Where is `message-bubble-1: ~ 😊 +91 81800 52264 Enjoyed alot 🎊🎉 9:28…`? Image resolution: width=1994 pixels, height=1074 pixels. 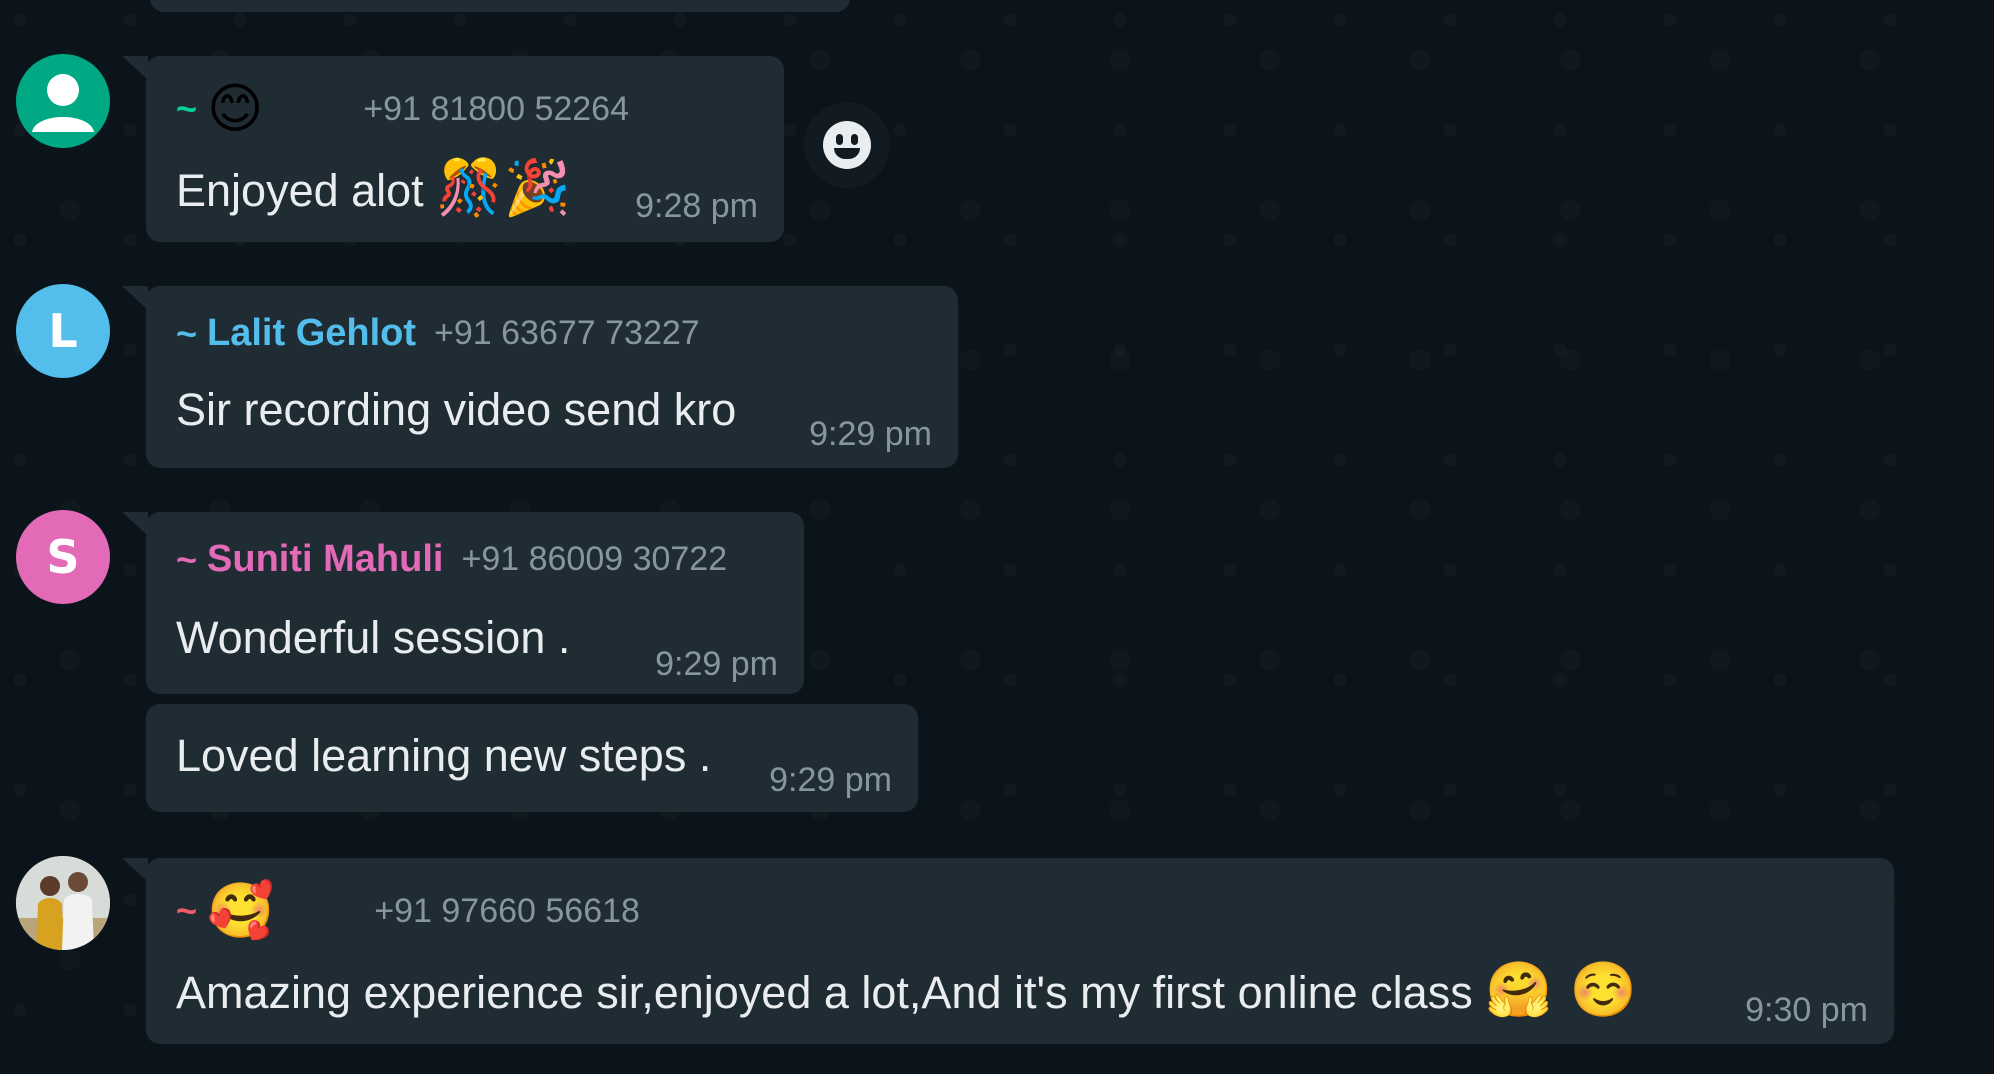
message-bubble-1: ~ 😊 +91 81800 52264 Enjoyed alot 🎊🎉 9:28… is located at coordinates (453, 149).